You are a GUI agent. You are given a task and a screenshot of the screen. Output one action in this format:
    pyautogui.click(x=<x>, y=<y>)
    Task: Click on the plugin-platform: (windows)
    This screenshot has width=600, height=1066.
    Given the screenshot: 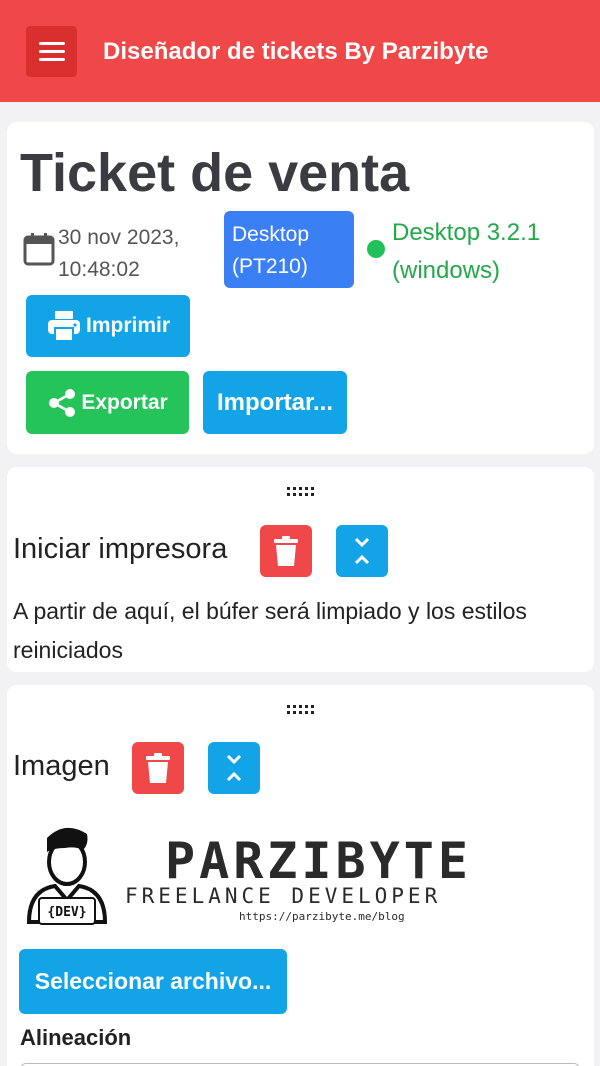 What is the action you would take?
    pyautogui.click(x=446, y=270)
    